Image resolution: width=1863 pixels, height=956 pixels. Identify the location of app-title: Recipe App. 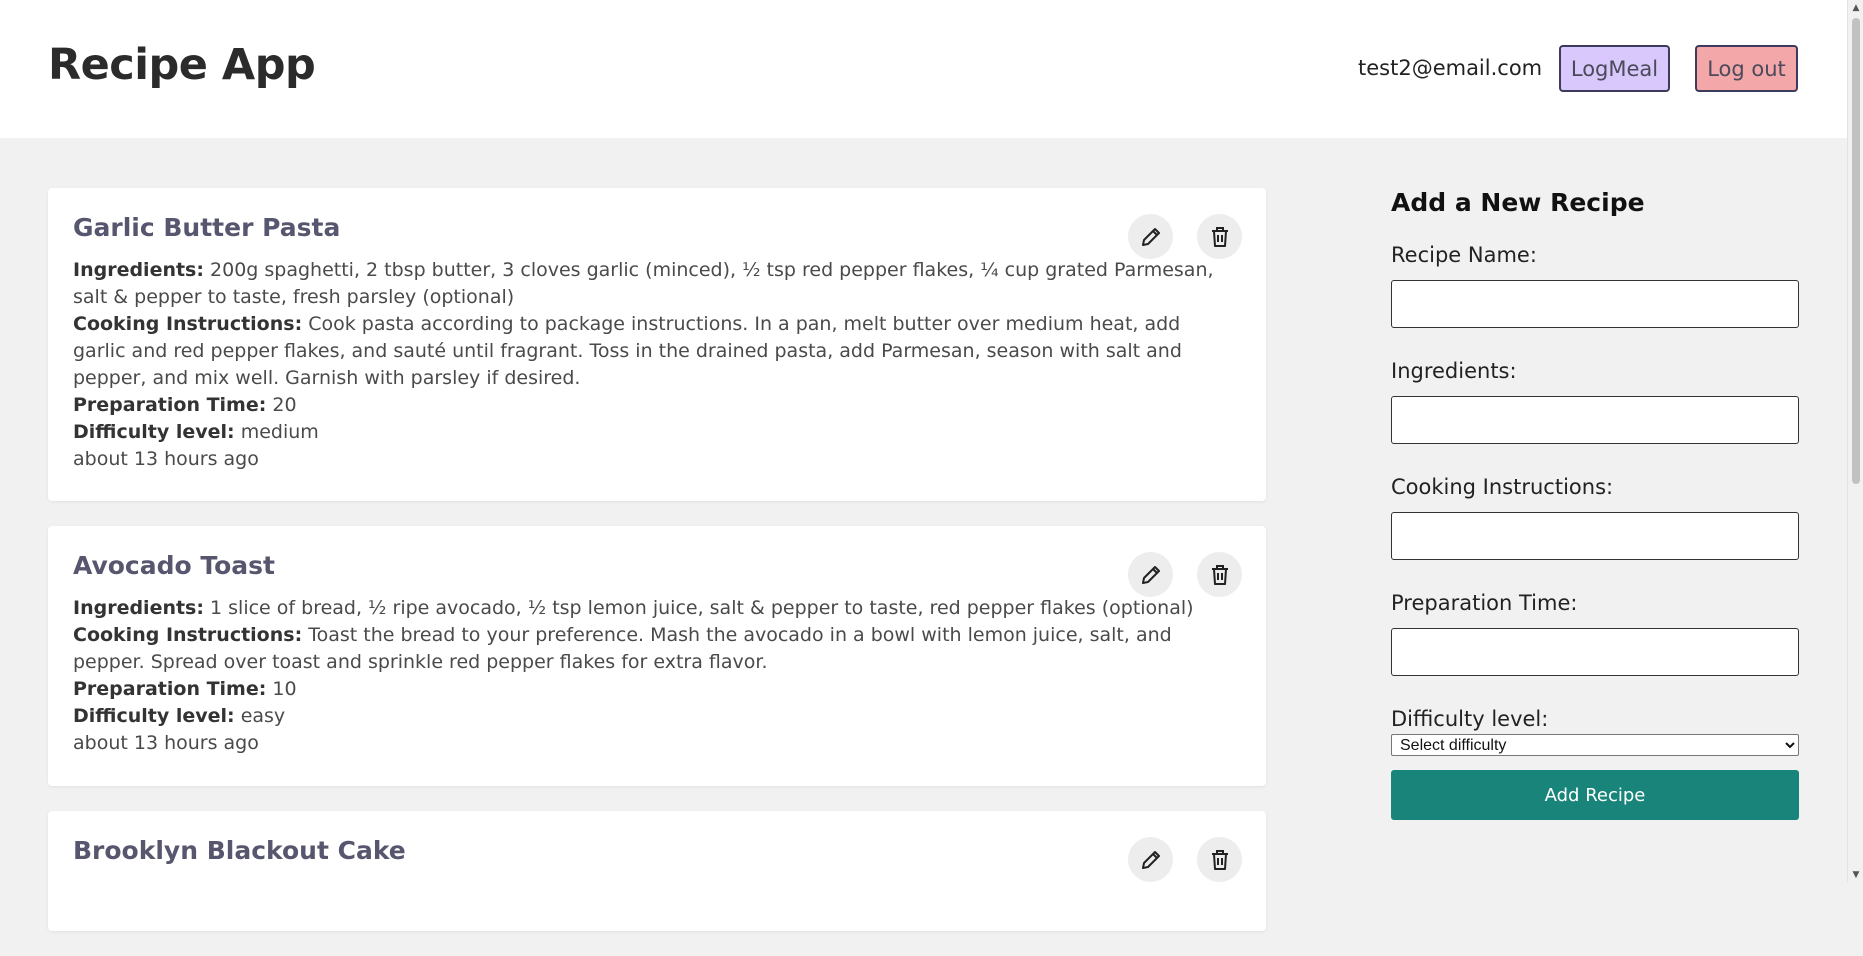
(182, 65).